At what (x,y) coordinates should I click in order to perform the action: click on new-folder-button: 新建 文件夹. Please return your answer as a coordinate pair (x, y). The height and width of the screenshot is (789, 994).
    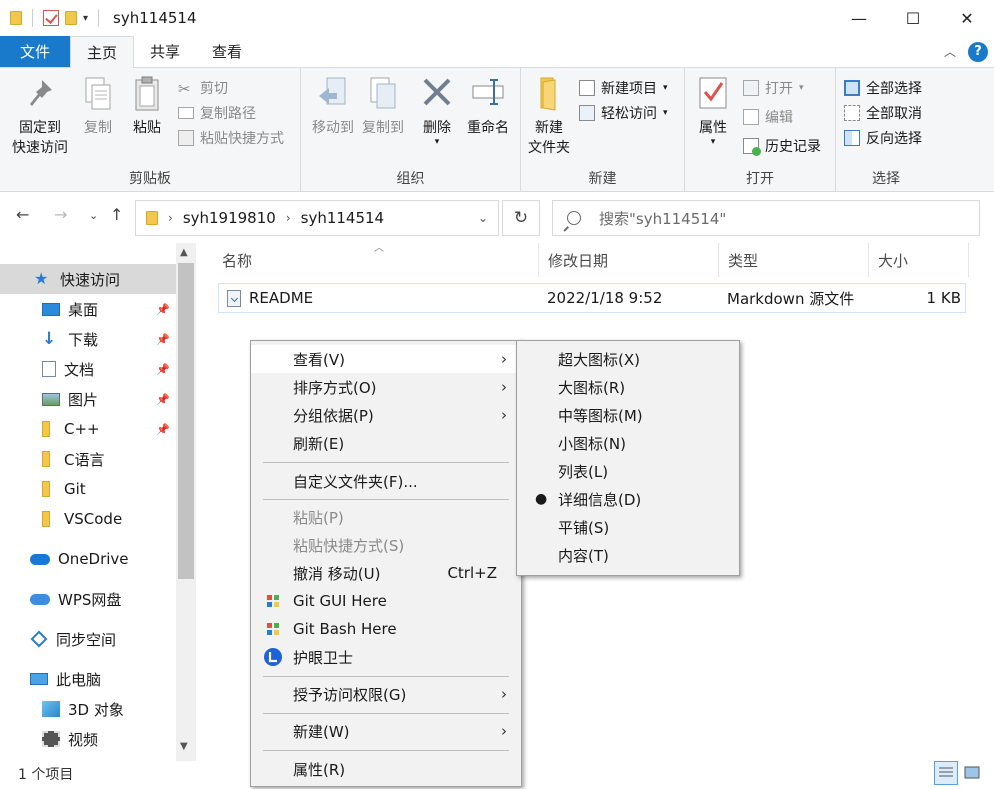
    Looking at the image, I should click on (549, 116).